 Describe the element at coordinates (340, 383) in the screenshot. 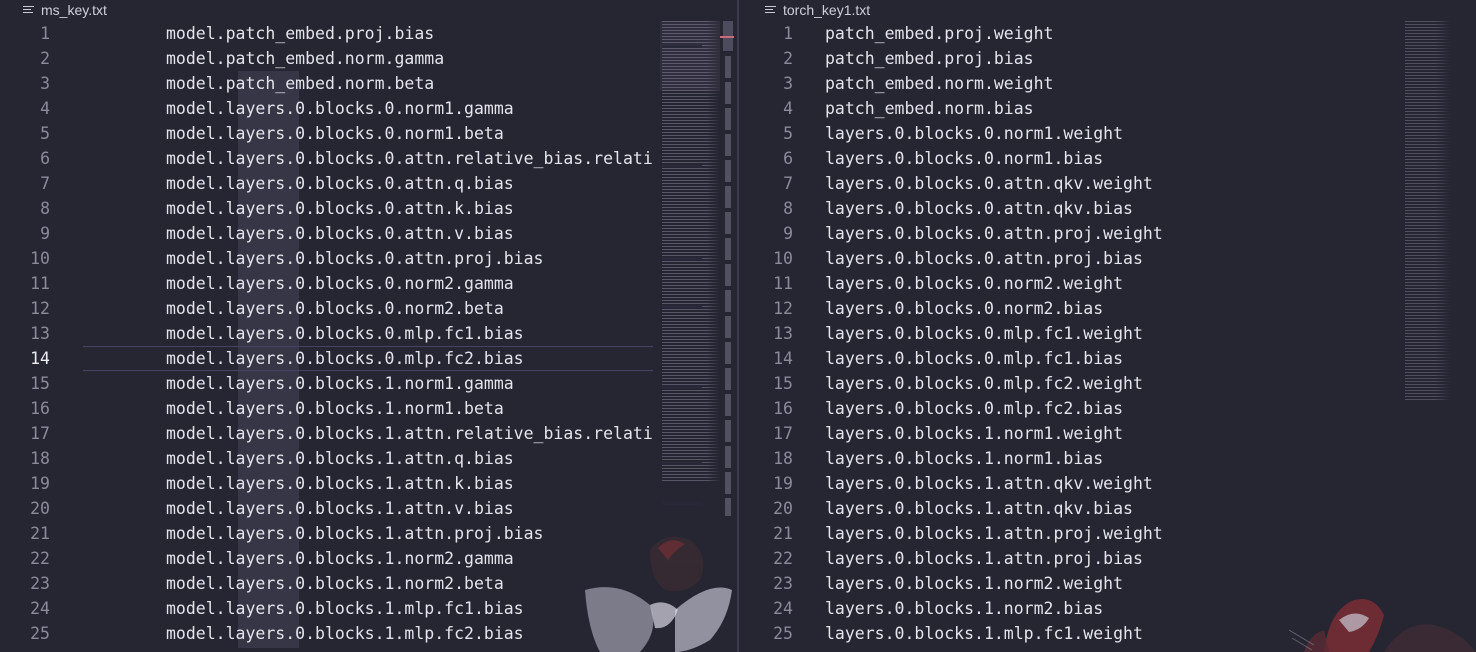

I see `line-text: model.layers.0.blocks.1.norm1.gamma` at that location.